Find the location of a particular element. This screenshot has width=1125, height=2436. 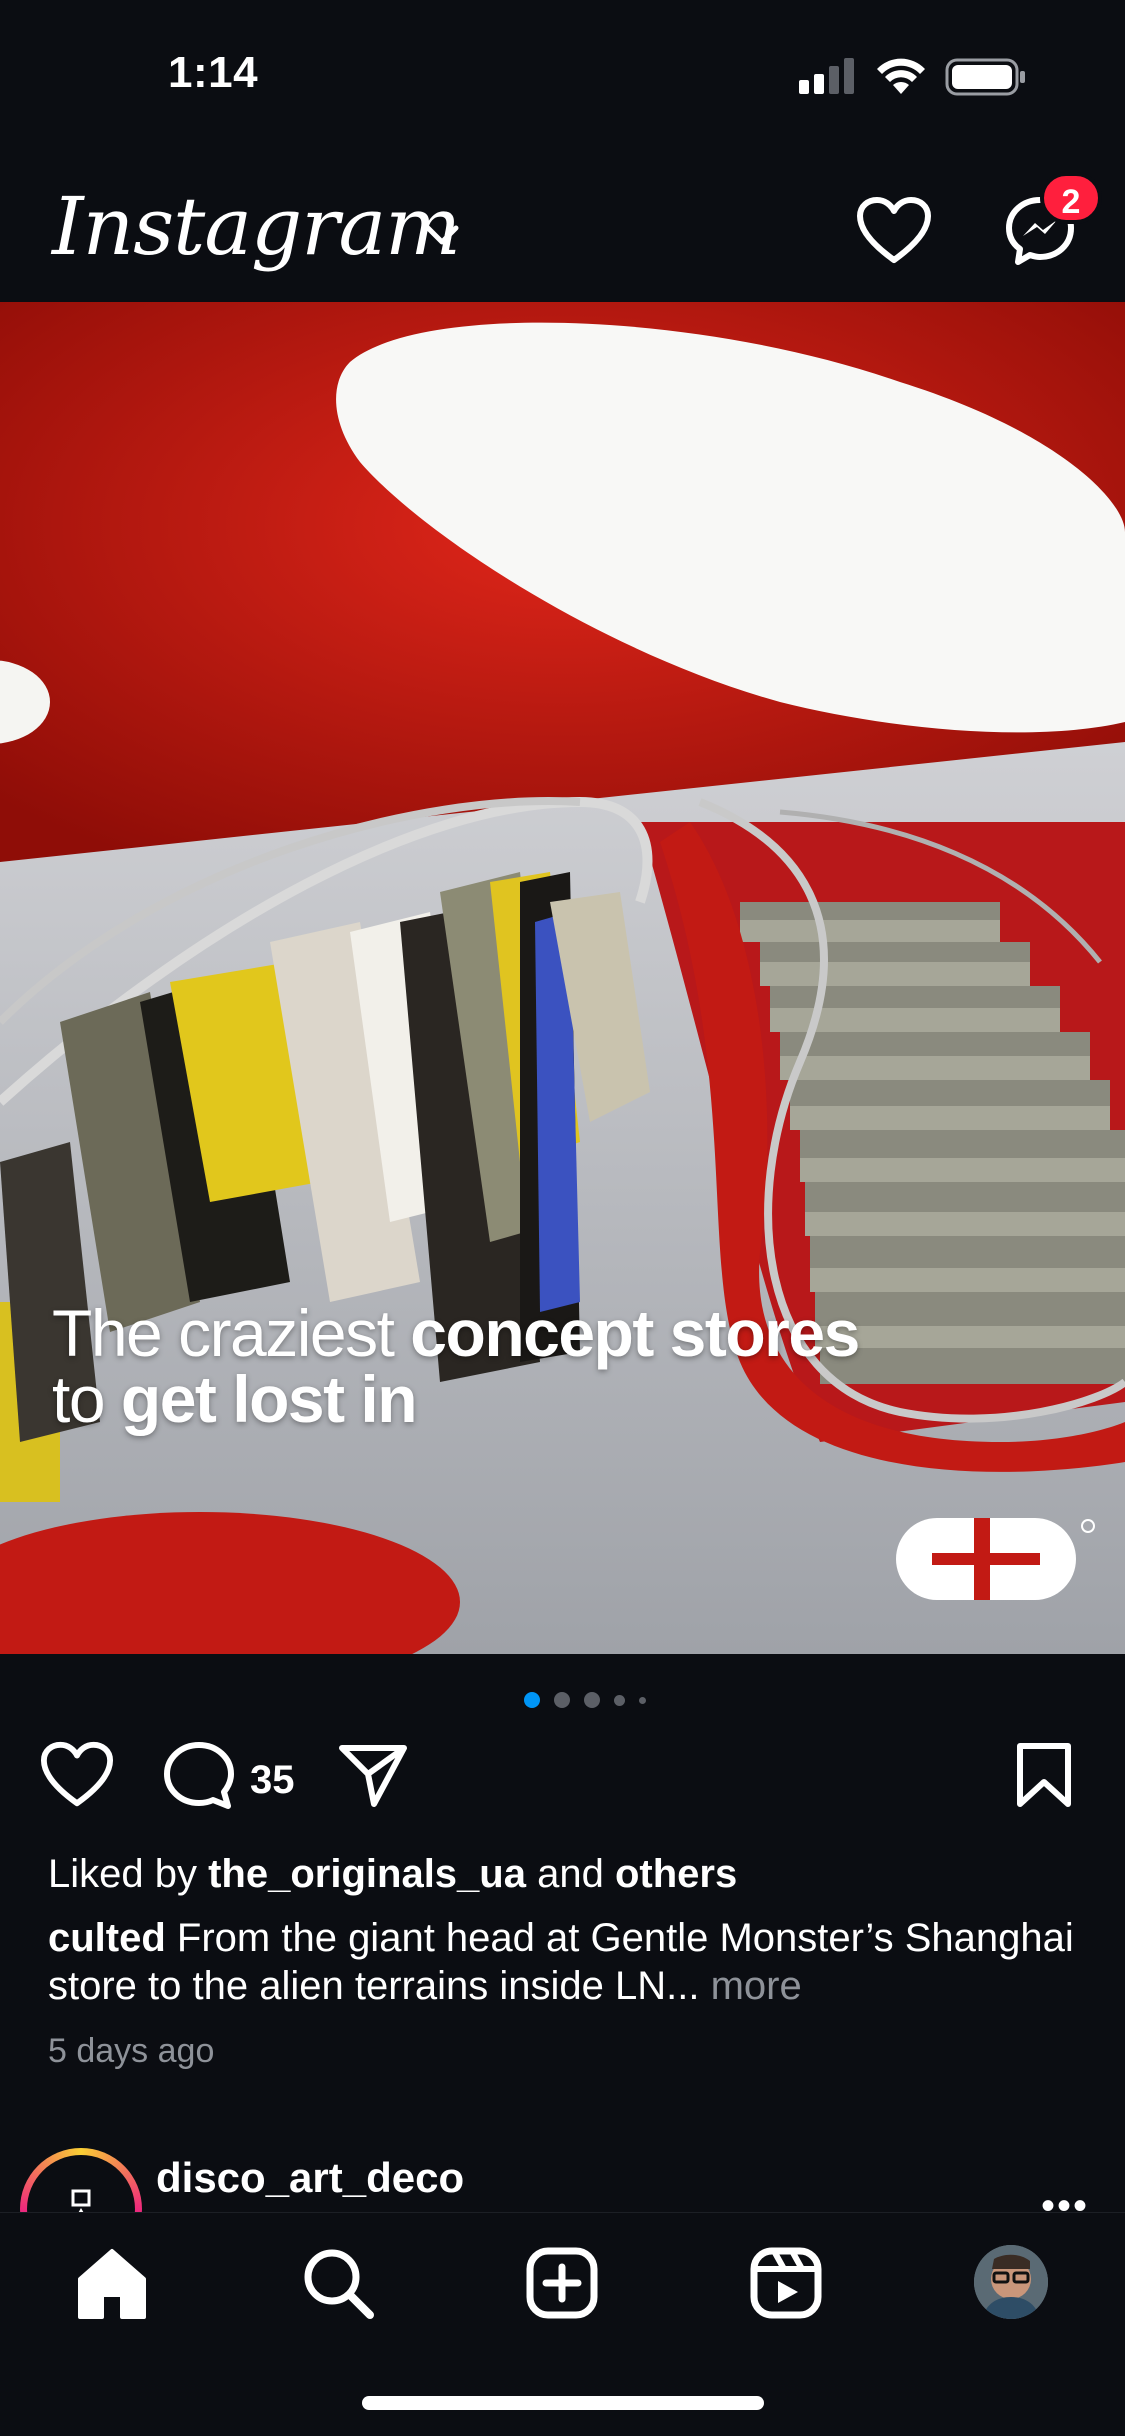

next-post-header: disco_art_deco ••• is located at coordinates (562, 2205).